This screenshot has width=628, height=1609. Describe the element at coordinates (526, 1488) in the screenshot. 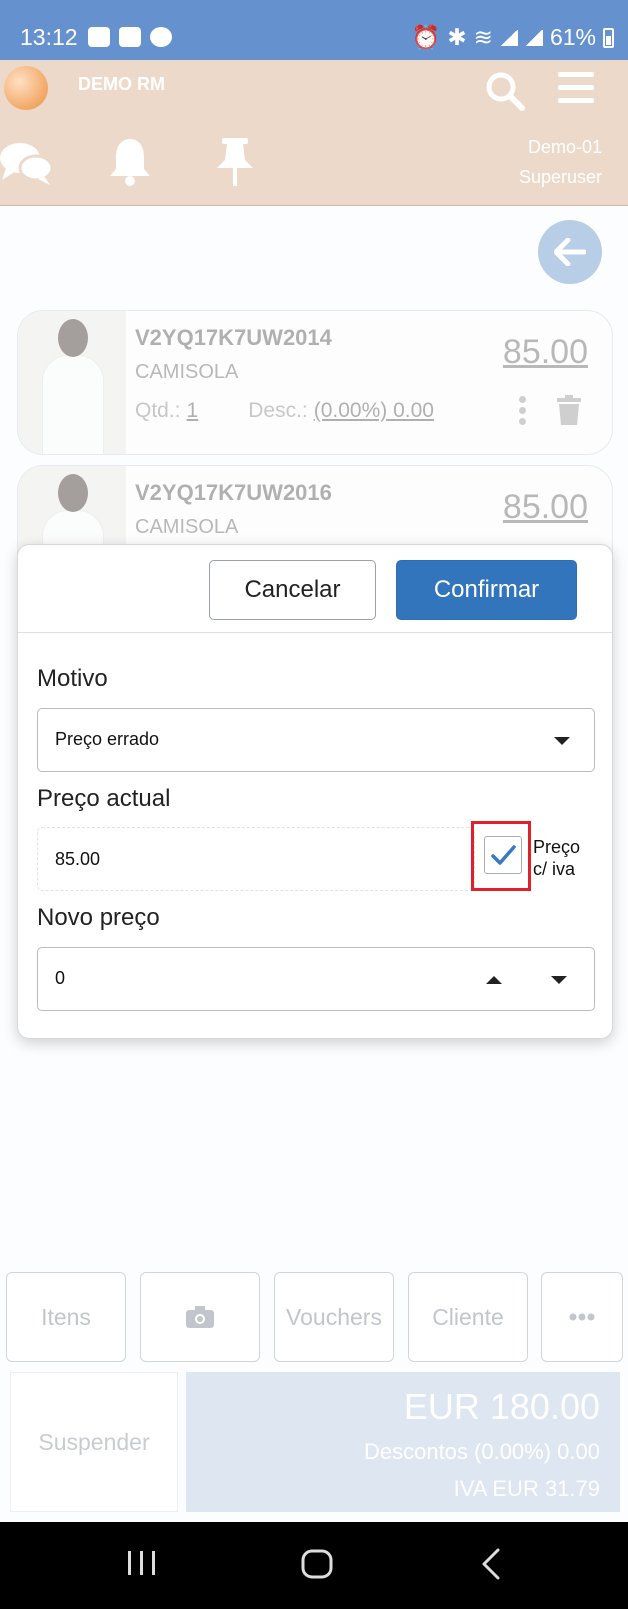

I see `vat-summary: IVA EUR 31.79` at that location.